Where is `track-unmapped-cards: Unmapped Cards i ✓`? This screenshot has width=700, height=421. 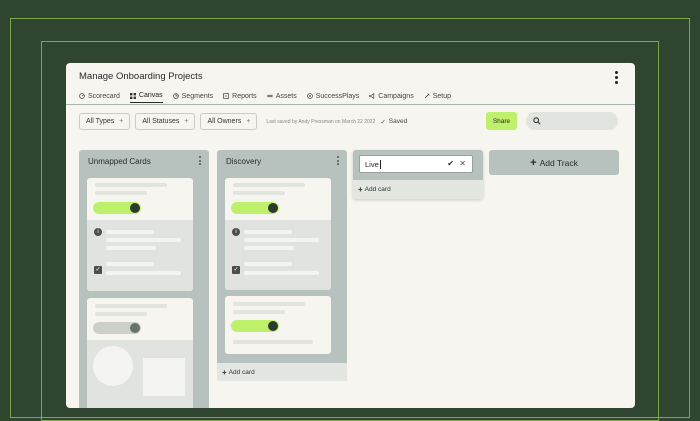
track-unmapped-cards: Unmapped Cards i ✓ is located at coordinates (144, 279).